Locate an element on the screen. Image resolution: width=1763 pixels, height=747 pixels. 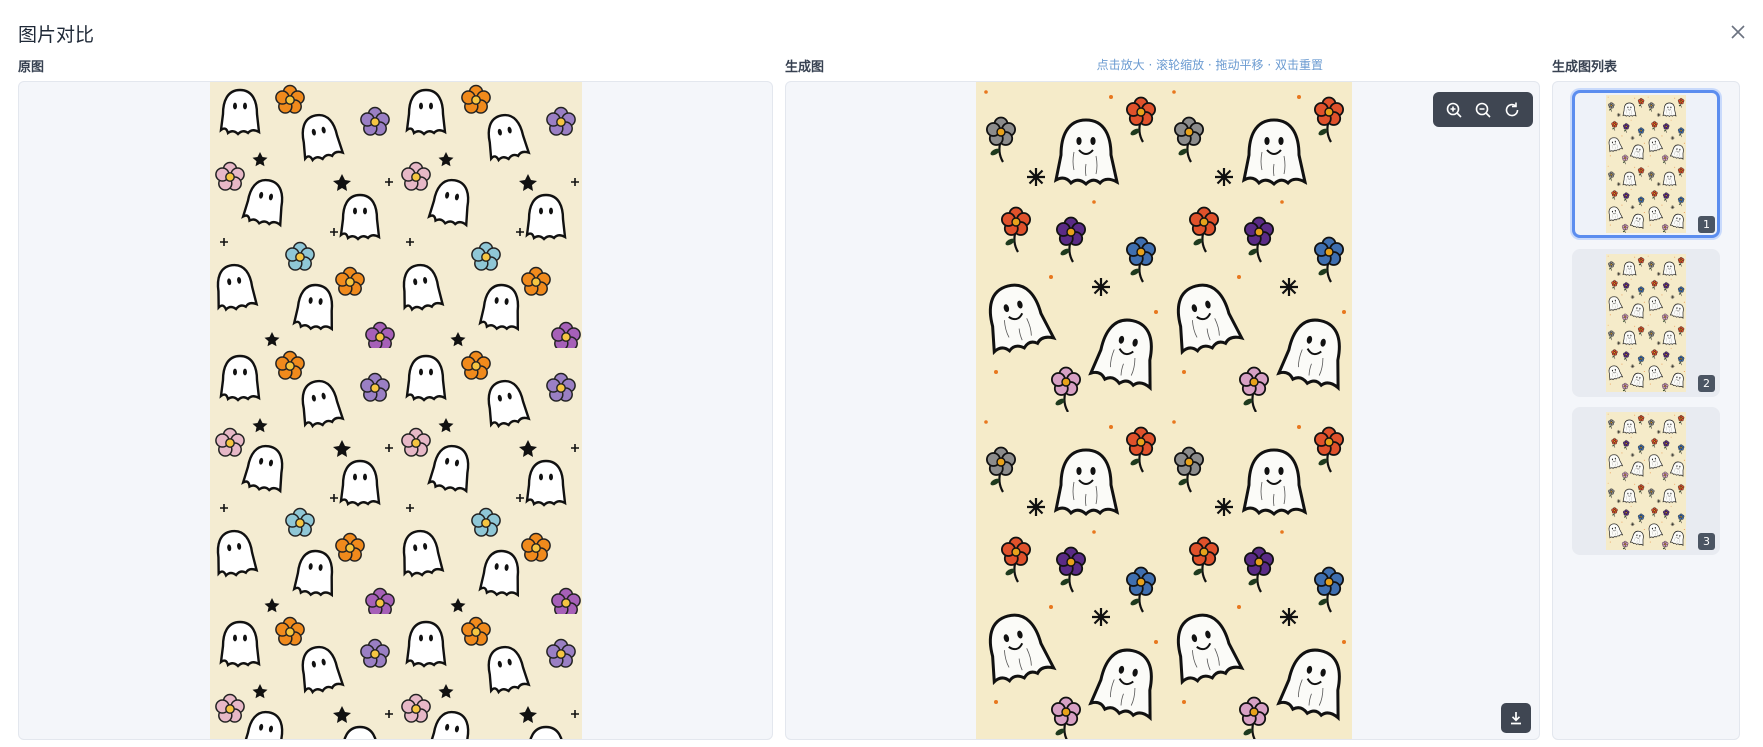
download-icon is located at coordinates (1516, 718).